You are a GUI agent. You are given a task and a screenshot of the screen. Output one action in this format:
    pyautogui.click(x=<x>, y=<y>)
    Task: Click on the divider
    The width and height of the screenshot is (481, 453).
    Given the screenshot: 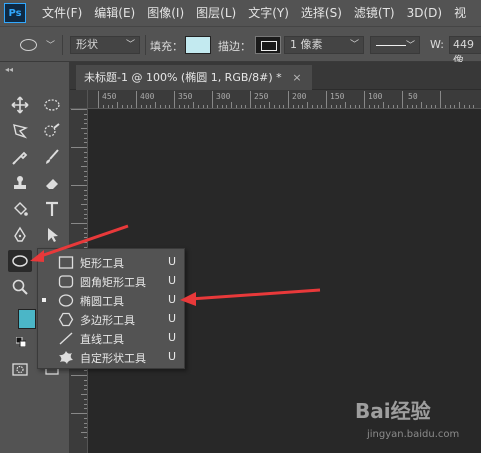 What is the action you would take?
    pyautogui.click(x=145, y=45)
    